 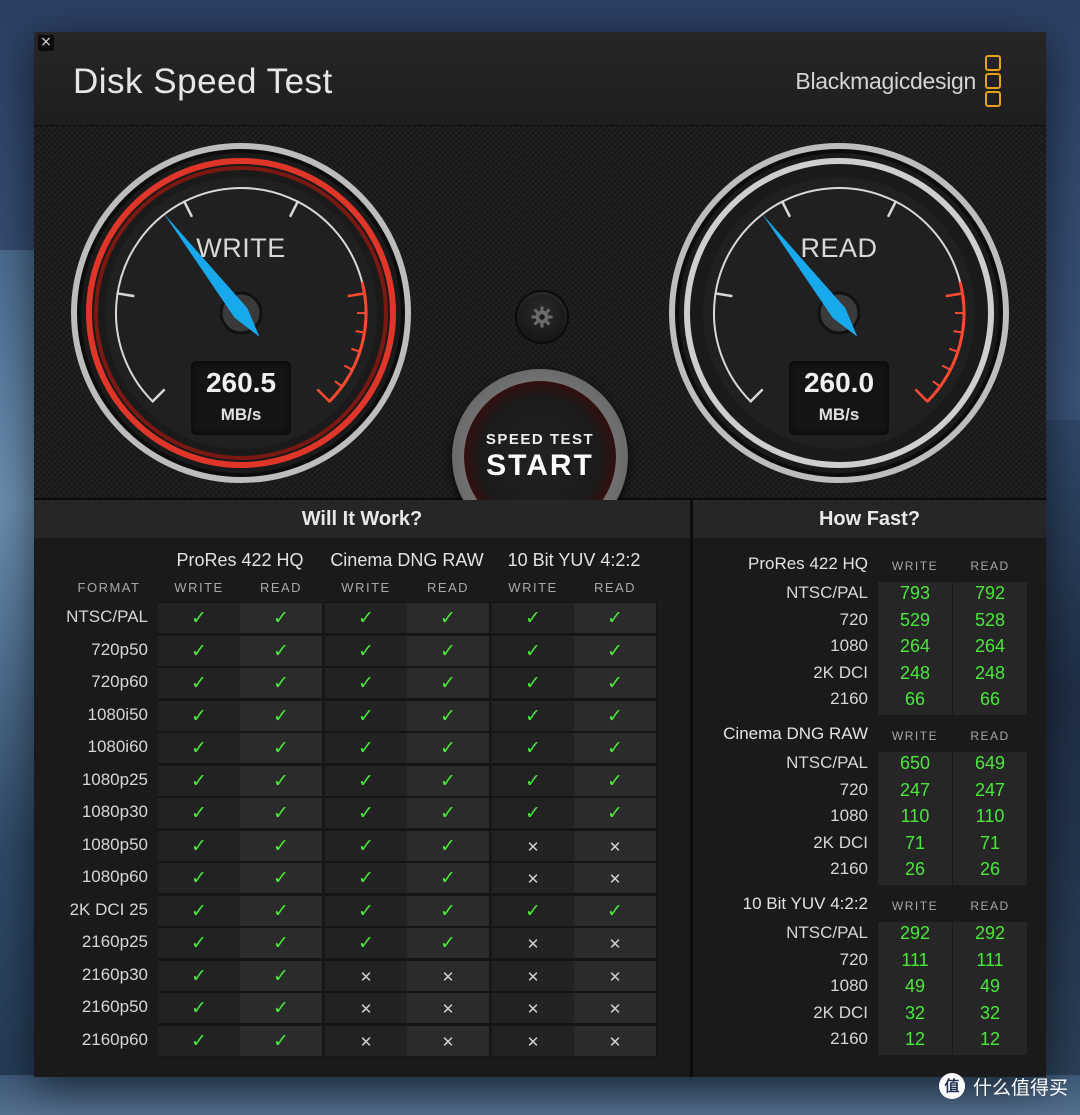 I want to click on column-heading-read: READ, so click(x=281, y=587).